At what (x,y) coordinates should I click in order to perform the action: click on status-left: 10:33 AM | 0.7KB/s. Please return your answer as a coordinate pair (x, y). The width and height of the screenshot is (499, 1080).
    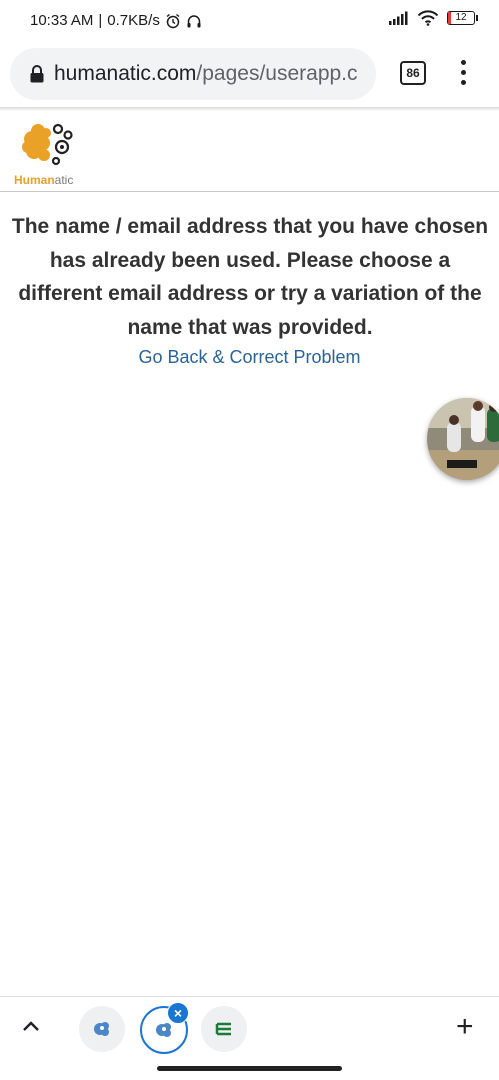
    Looking at the image, I should click on (116, 20).